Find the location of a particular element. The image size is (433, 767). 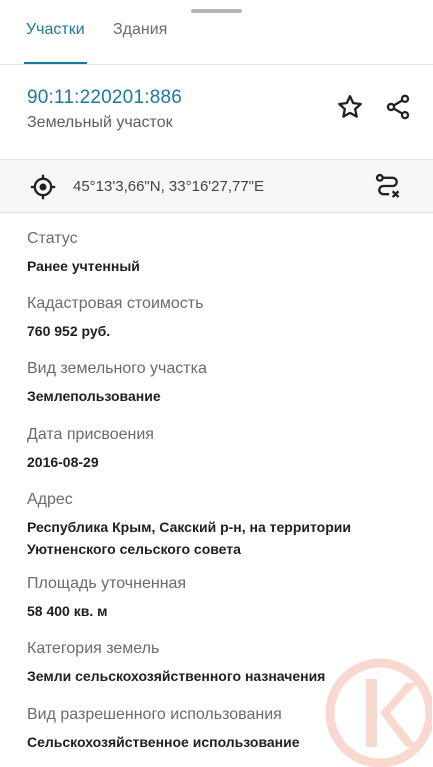

coordinates-row: 45°13'3,66"N, 33°16'27,77"E is located at coordinates (216, 186).